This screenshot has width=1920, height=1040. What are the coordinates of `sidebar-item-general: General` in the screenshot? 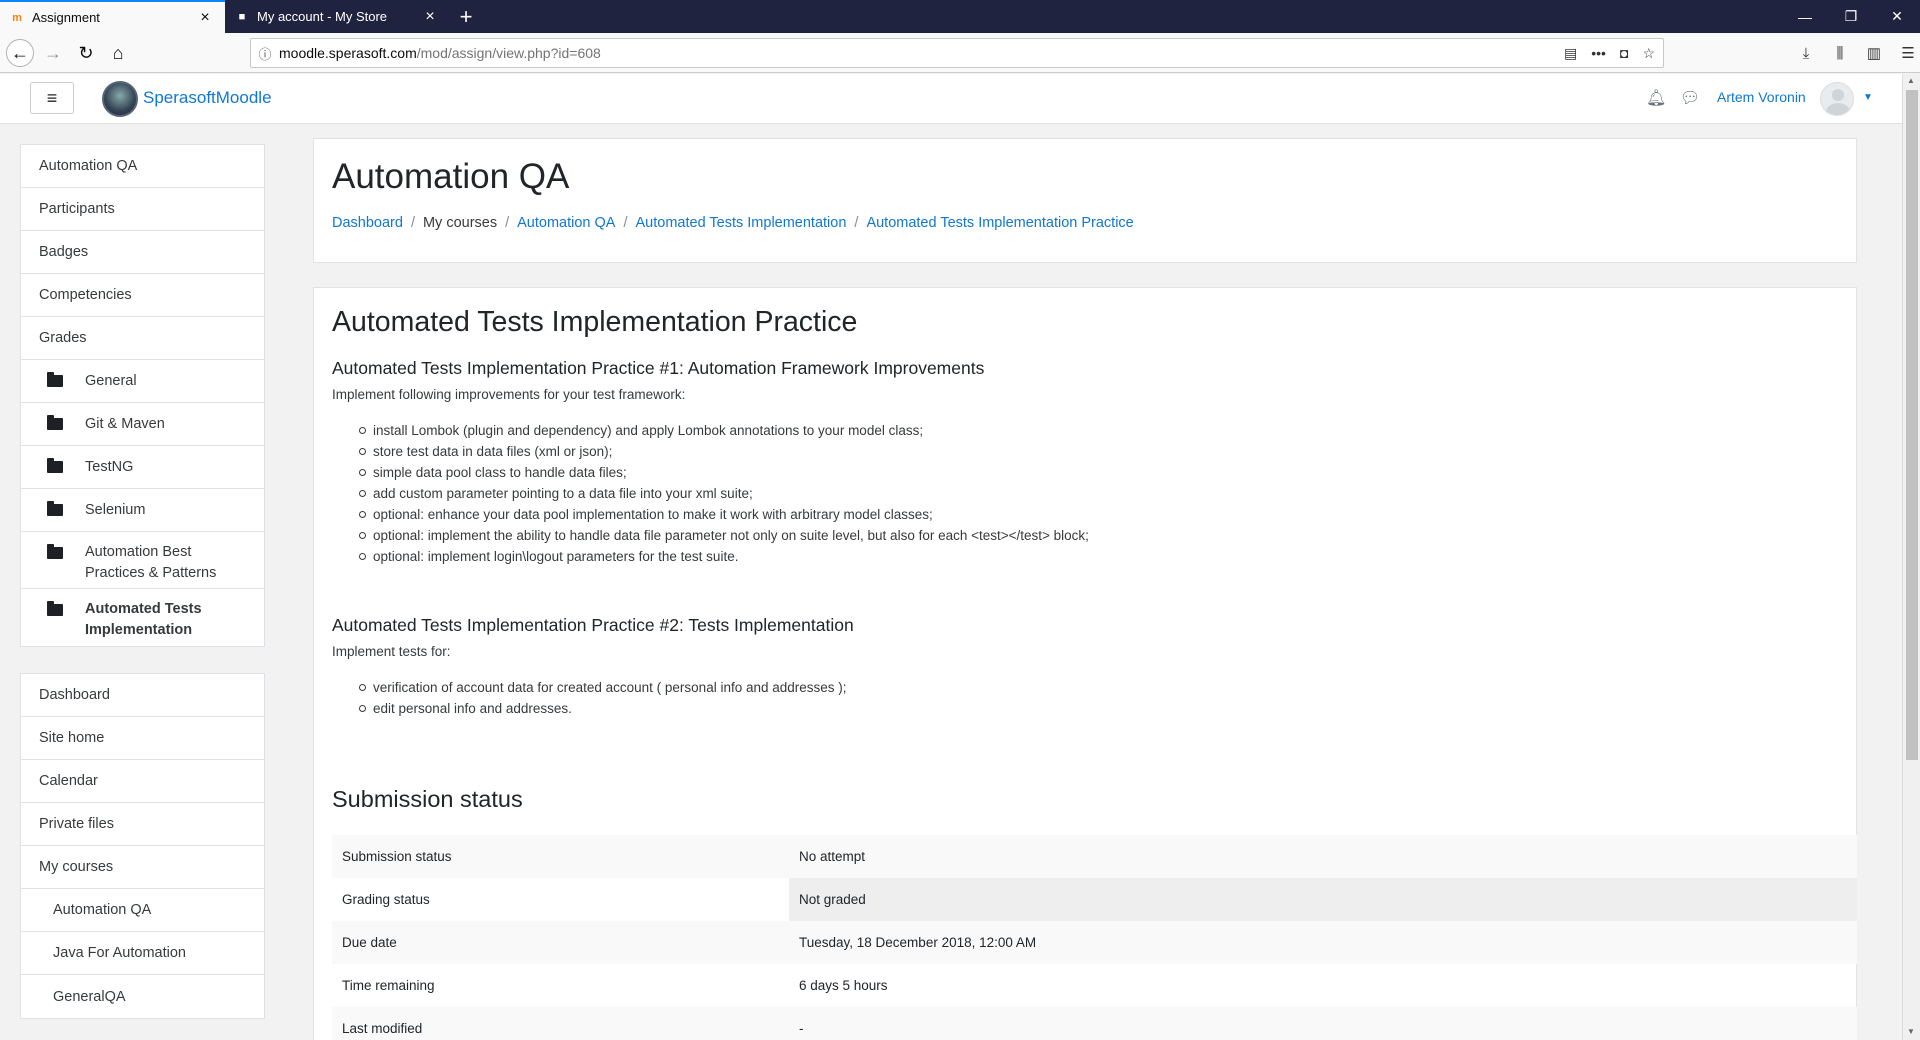 It's located at (142, 381).